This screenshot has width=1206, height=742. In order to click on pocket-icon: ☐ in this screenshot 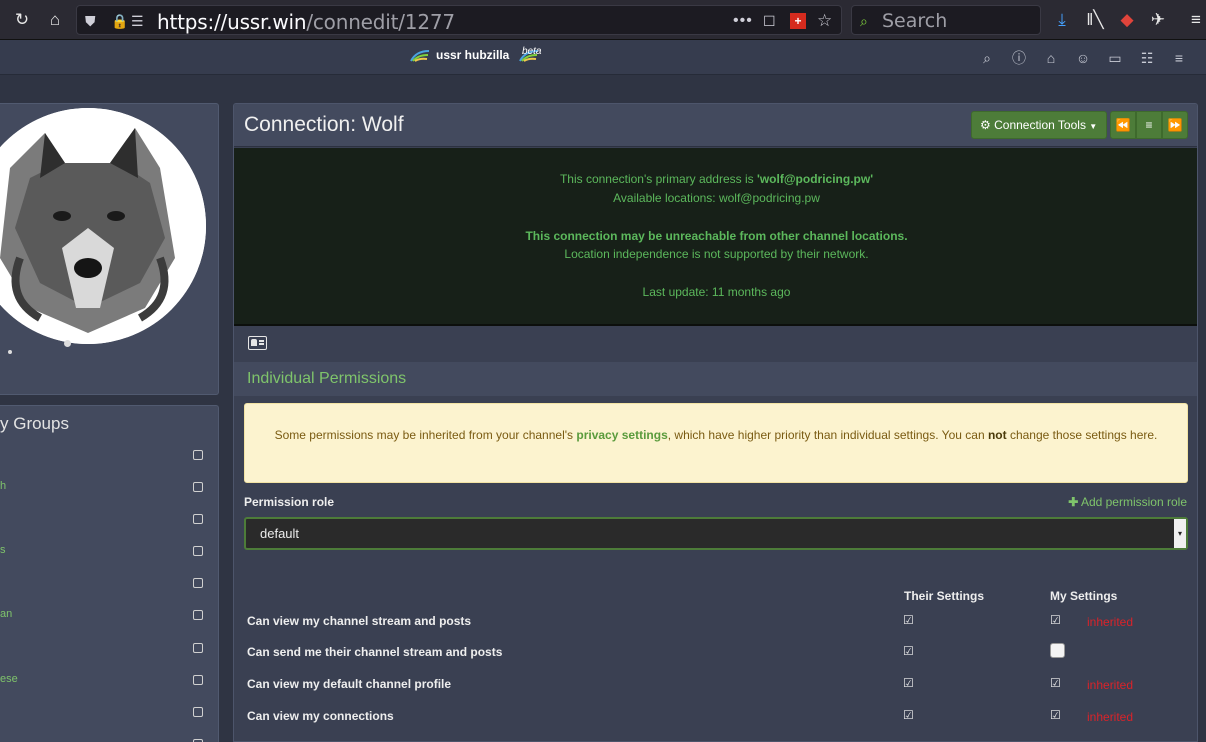, I will do `click(769, 21)`.